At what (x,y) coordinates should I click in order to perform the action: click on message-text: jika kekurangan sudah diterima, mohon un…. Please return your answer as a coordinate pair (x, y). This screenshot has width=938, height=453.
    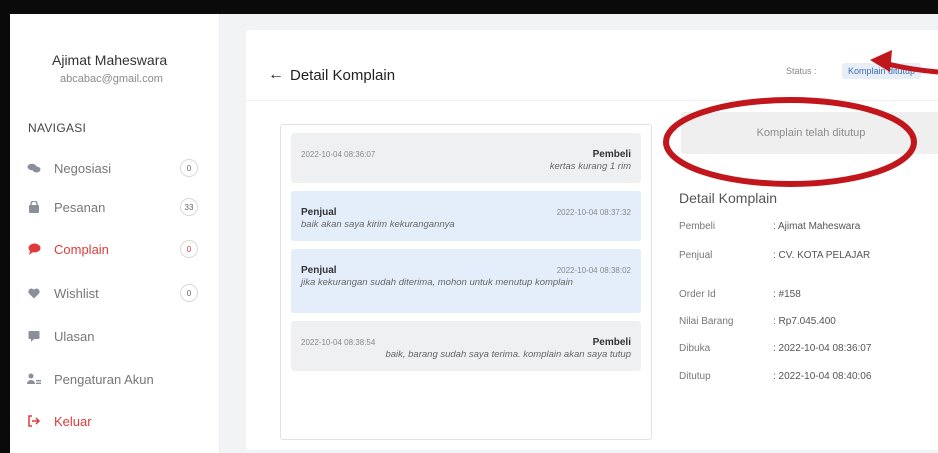
    Looking at the image, I should click on (437, 282).